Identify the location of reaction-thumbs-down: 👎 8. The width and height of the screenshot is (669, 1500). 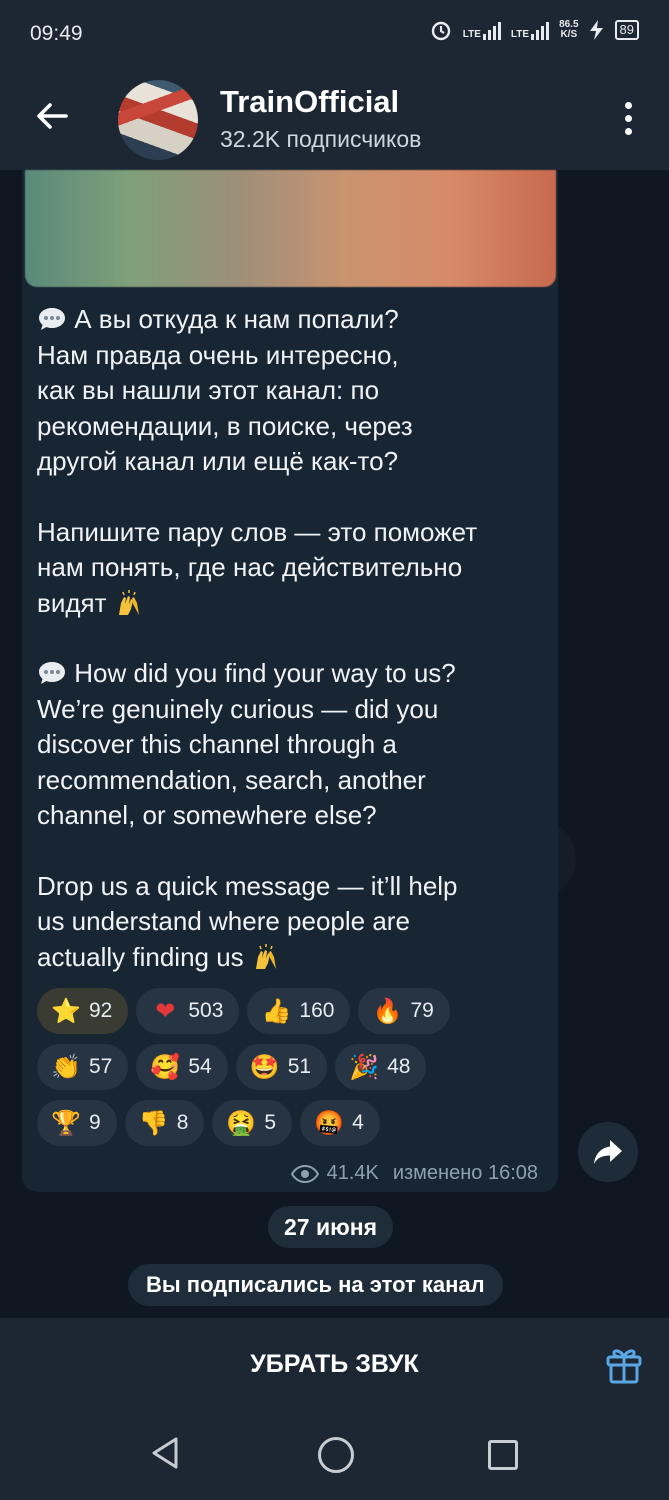
(164, 1123).